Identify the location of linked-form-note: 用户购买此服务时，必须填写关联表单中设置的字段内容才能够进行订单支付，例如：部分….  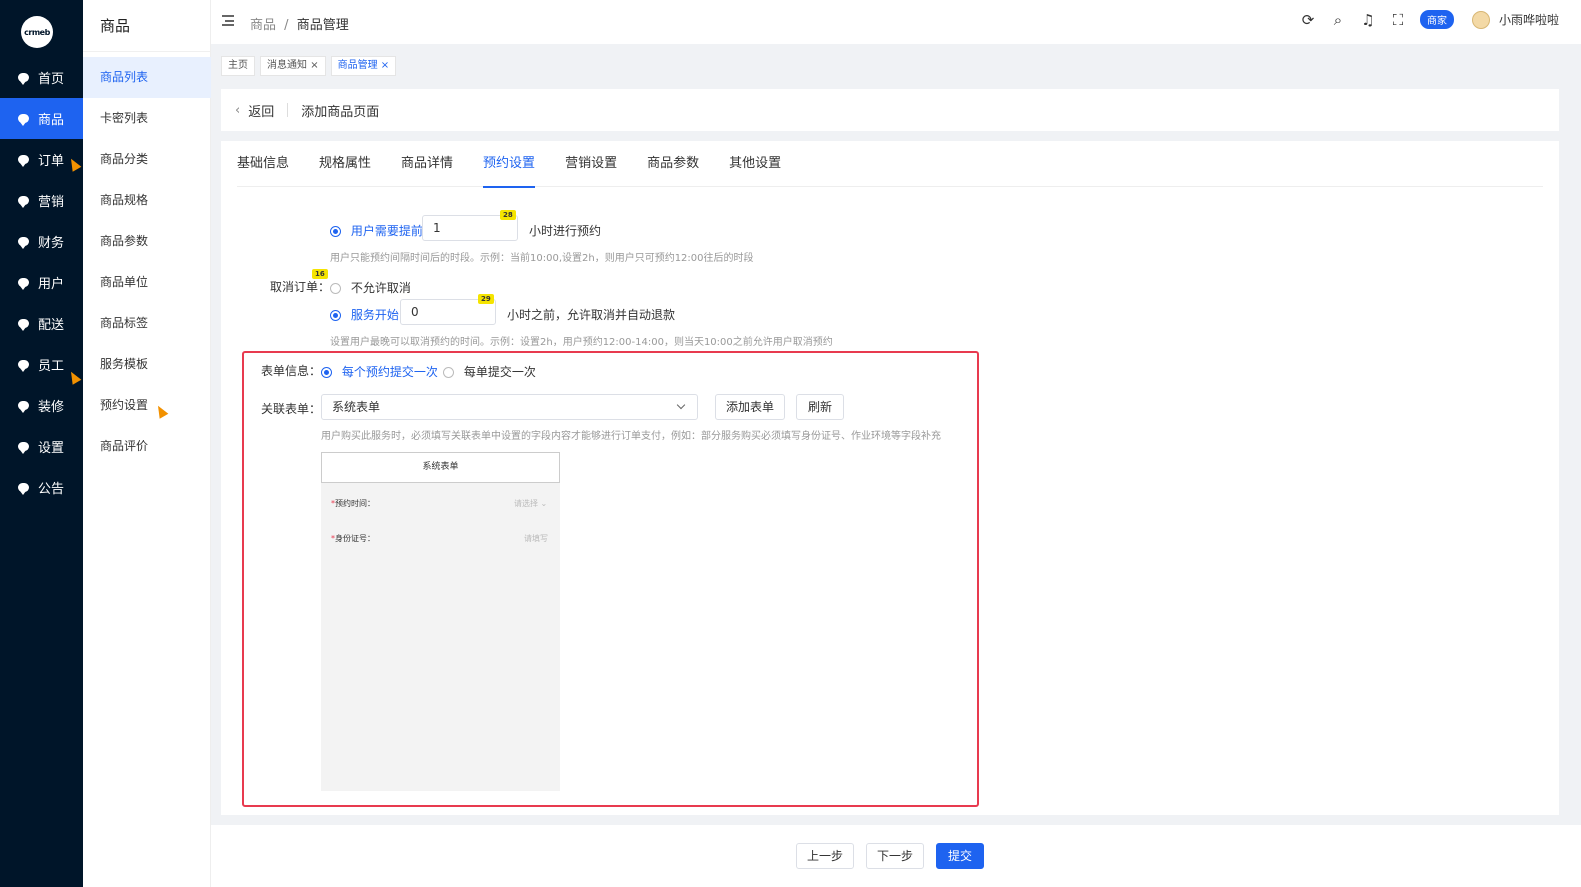
(631, 436).